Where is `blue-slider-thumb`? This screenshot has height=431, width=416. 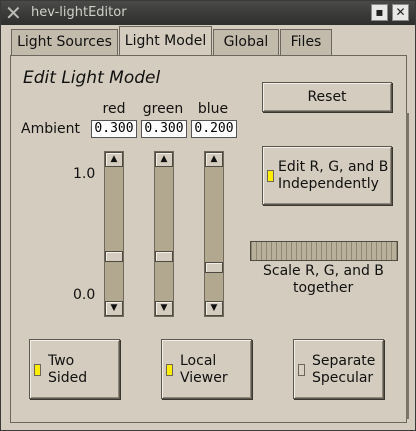 blue-slider-thumb is located at coordinates (214, 267).